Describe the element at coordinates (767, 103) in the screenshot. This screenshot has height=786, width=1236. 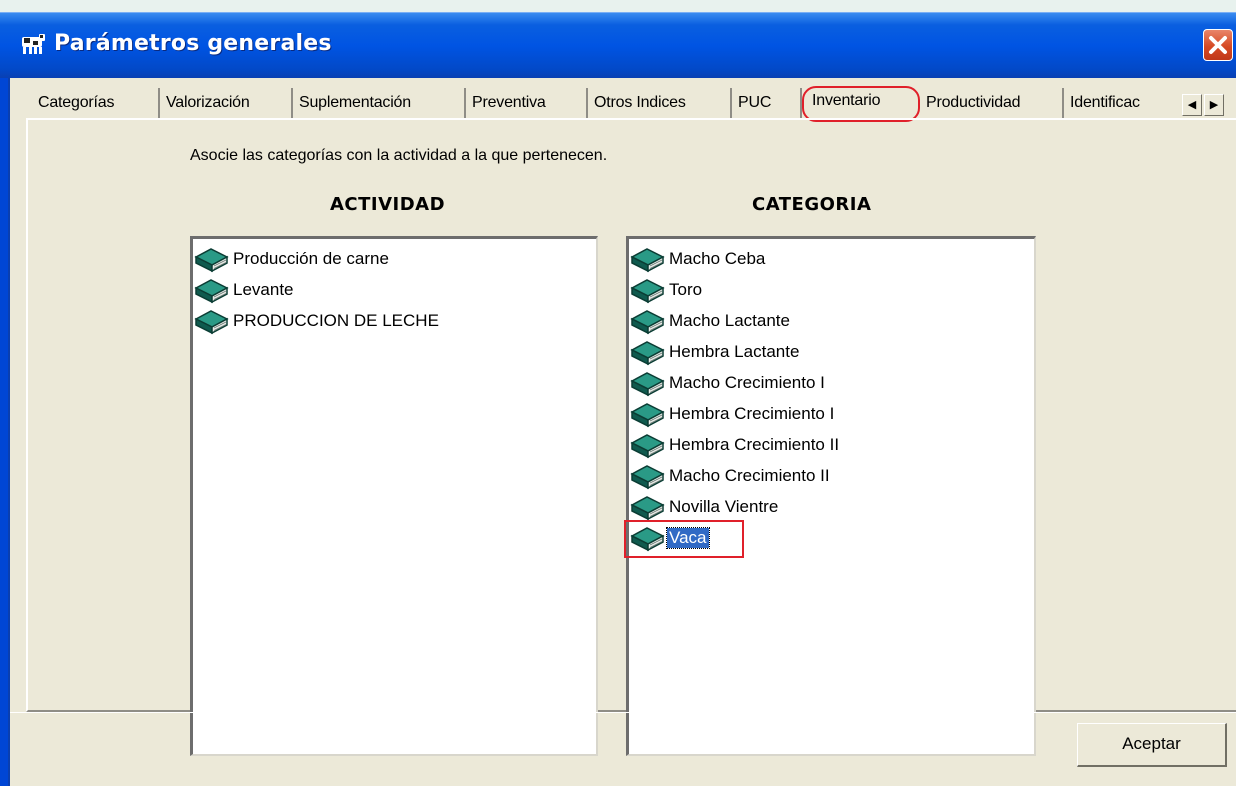
I see `tab-puc: PUC` at that location.